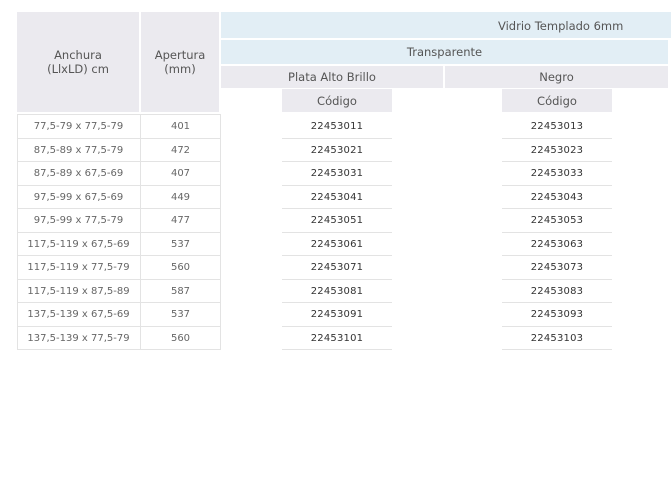 The image size is (671, 501). I want to click on code-cell-plata: 22453091, so click(337, 315).